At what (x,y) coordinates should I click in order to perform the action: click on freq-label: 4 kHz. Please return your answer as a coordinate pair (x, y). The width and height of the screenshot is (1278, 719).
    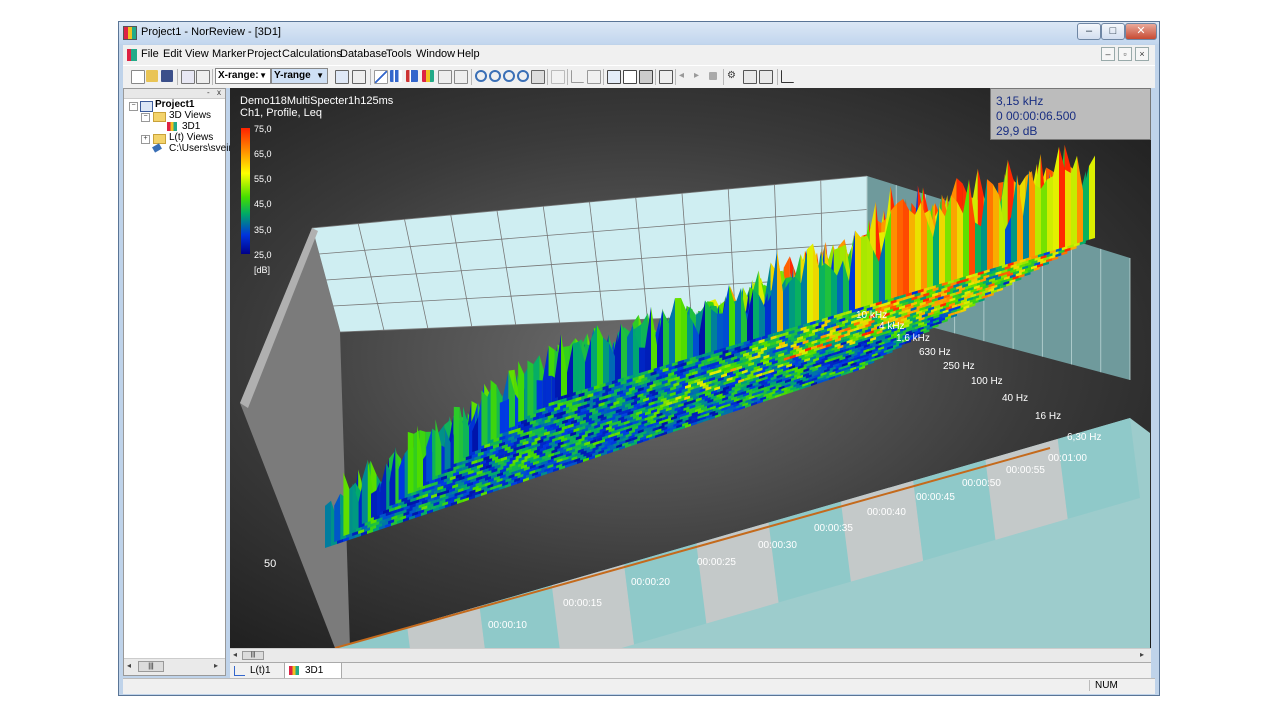
    Looking at the image, I should click on (892, 326).